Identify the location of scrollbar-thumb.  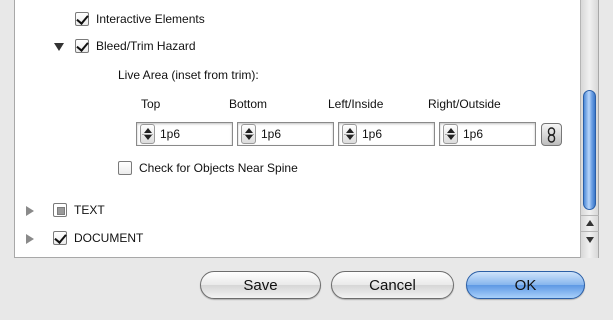
(589, 150).